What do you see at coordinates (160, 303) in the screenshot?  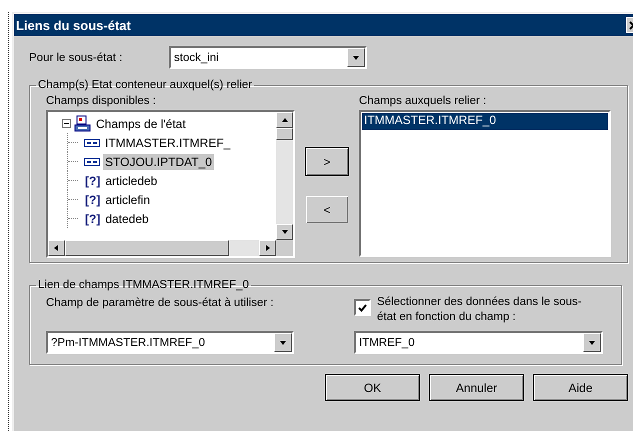 I see `field-label: Champ de paramètre de sous-état à utiliser :` at bounding box center [160, 303].